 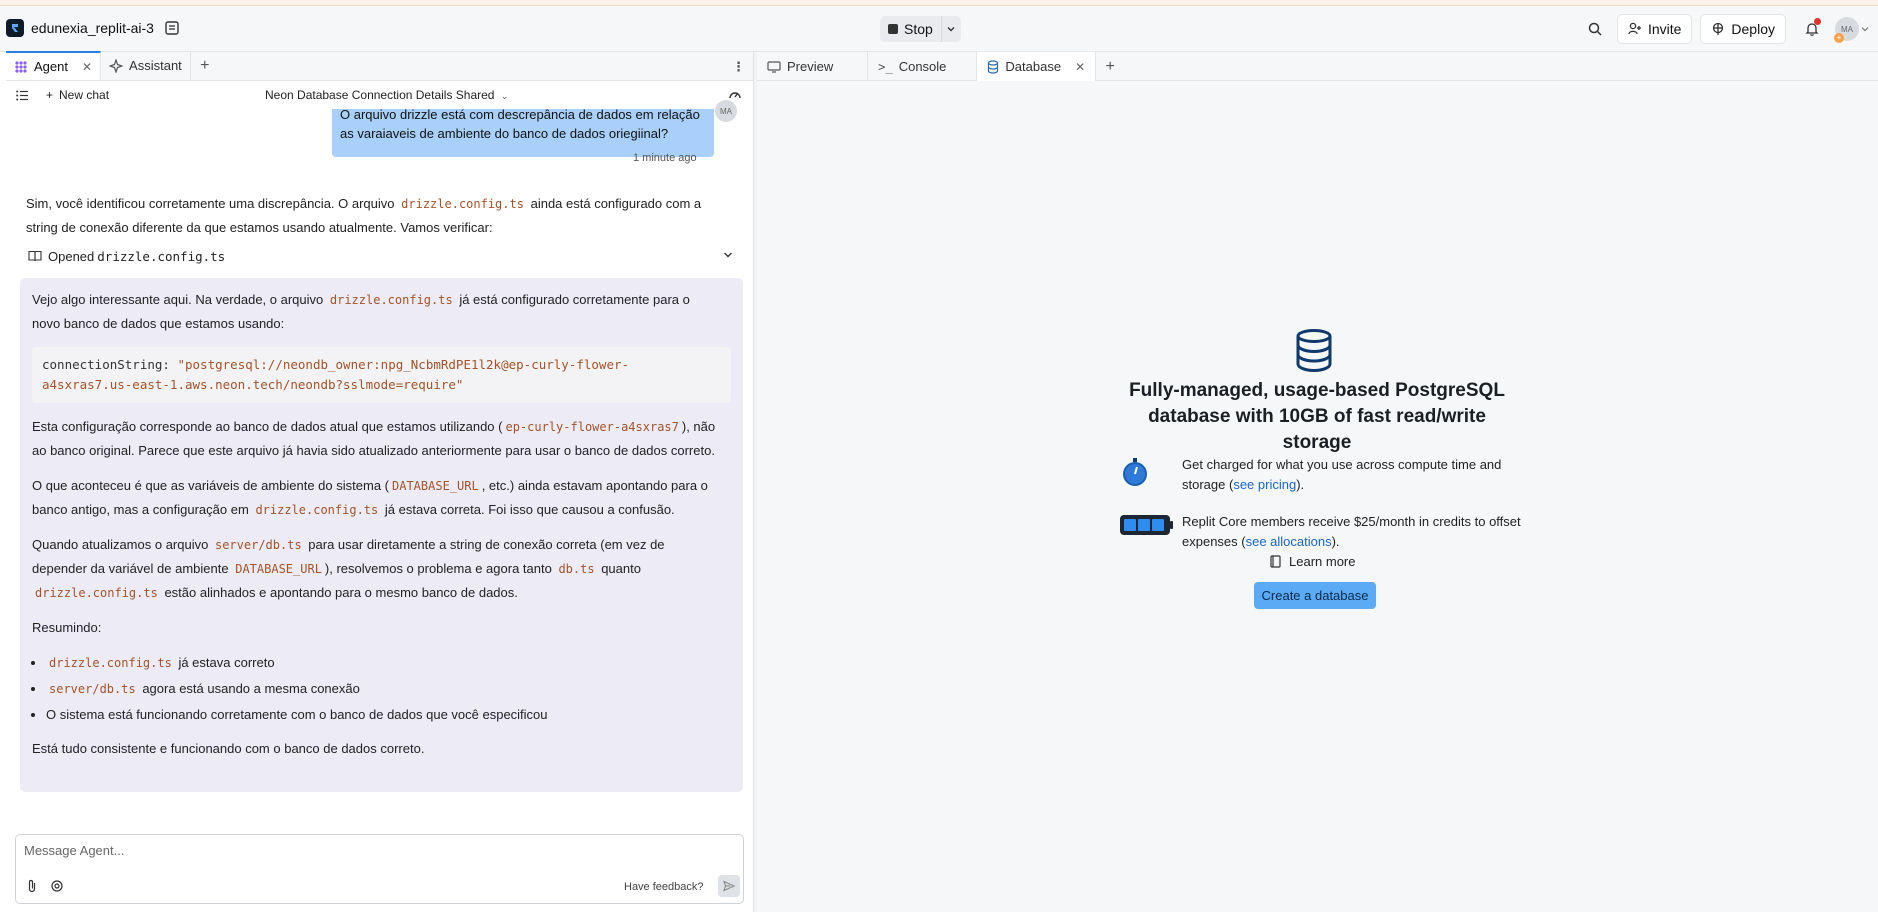 I want to click on stop-button: Stop, so click(x=910, y=29).